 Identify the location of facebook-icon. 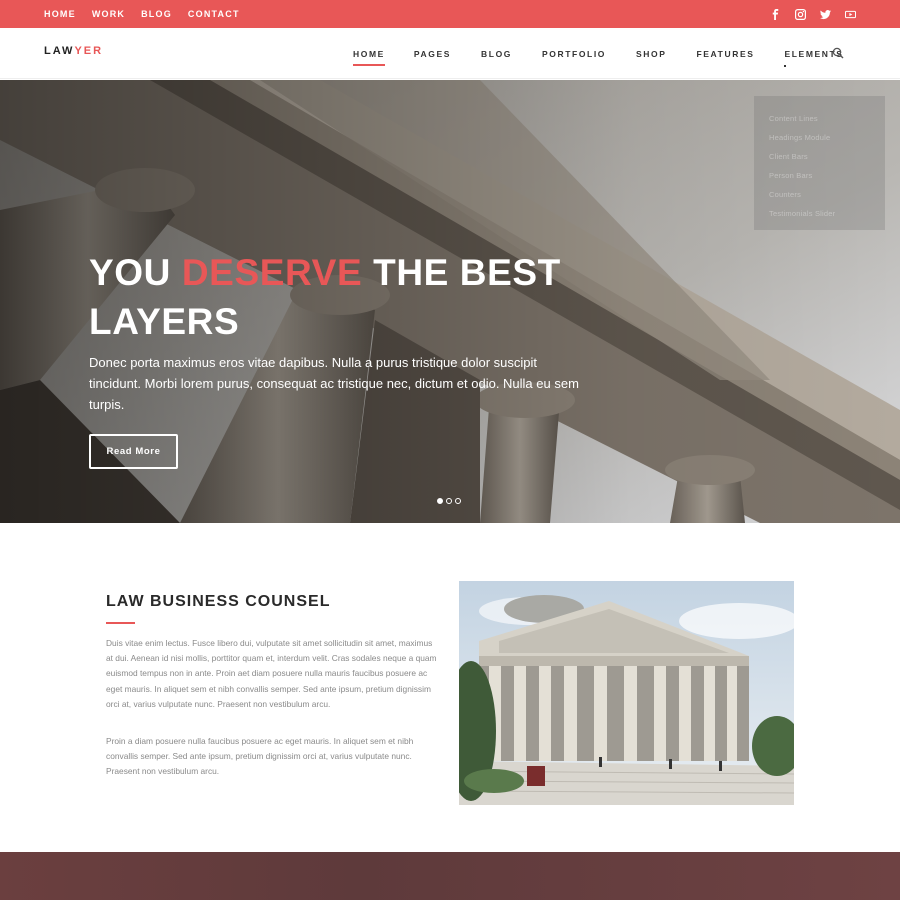
(775, 14).